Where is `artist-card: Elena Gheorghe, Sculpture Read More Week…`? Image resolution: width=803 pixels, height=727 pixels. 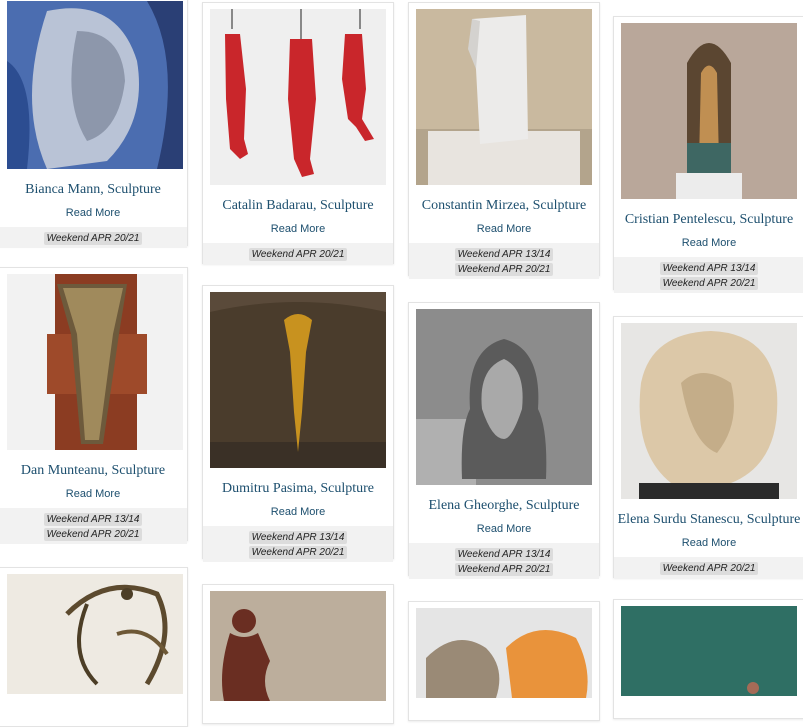 artist-card: Elena Gheorghe, Sculpture Read More Week… is located at coordinates (504, 440).